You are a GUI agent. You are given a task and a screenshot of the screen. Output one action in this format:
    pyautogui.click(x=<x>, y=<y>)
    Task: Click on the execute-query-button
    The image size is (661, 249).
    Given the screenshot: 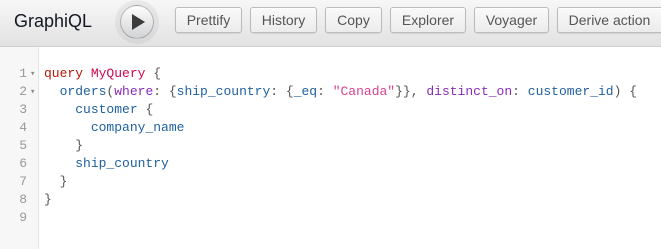 What is the action you would take?
    pyautogui.click(x=137, y=22)
    